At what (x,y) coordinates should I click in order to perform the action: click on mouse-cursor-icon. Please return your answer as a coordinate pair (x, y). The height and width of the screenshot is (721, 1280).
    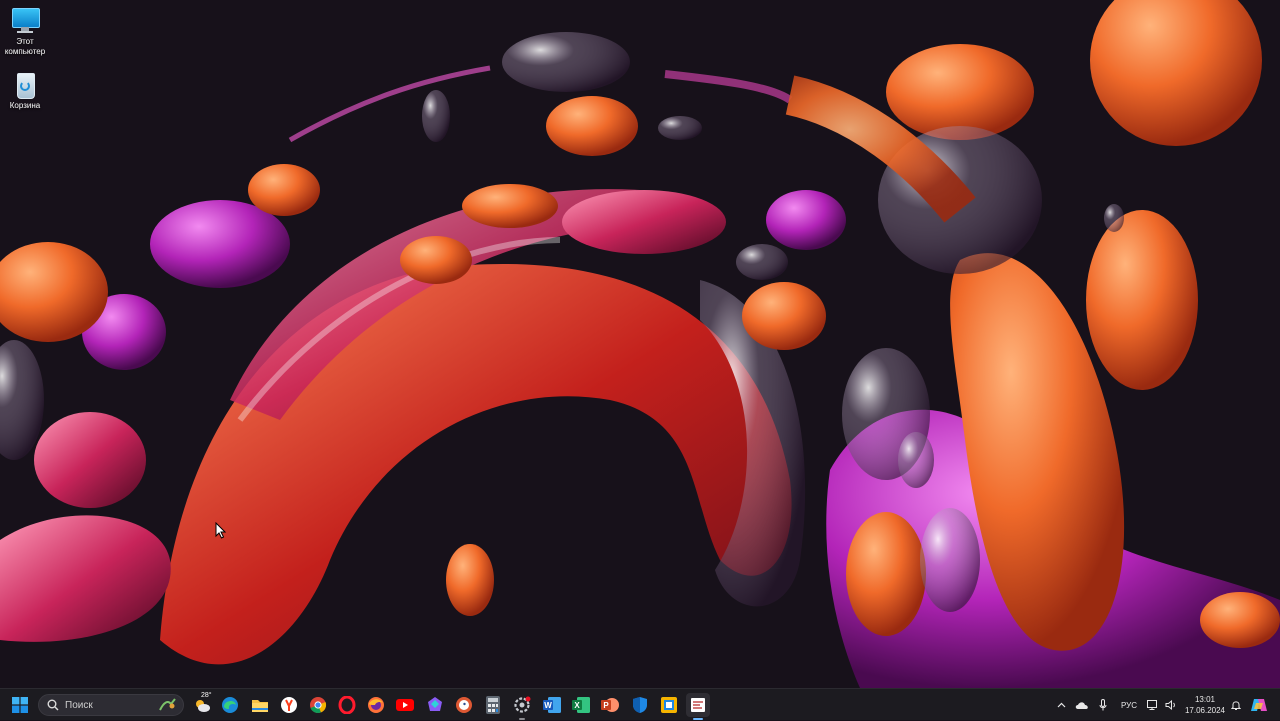
    Looking at the image, I should click on (221, 530).